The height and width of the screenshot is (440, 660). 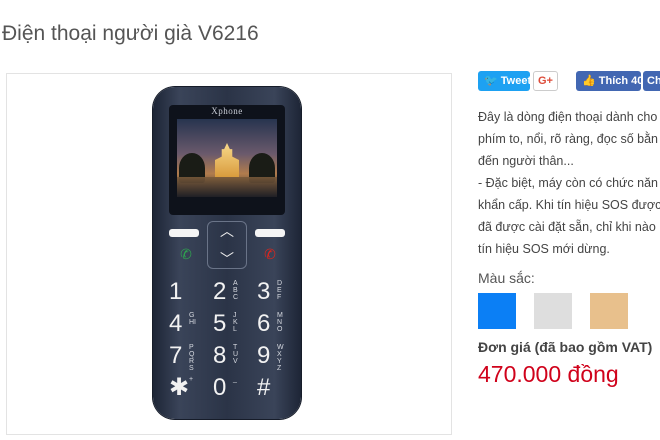 What do you see at coordinates (589, 81) in the screenshot?
I see `facebook-thumb-icon: 👍` at bounding box center [589, 81].